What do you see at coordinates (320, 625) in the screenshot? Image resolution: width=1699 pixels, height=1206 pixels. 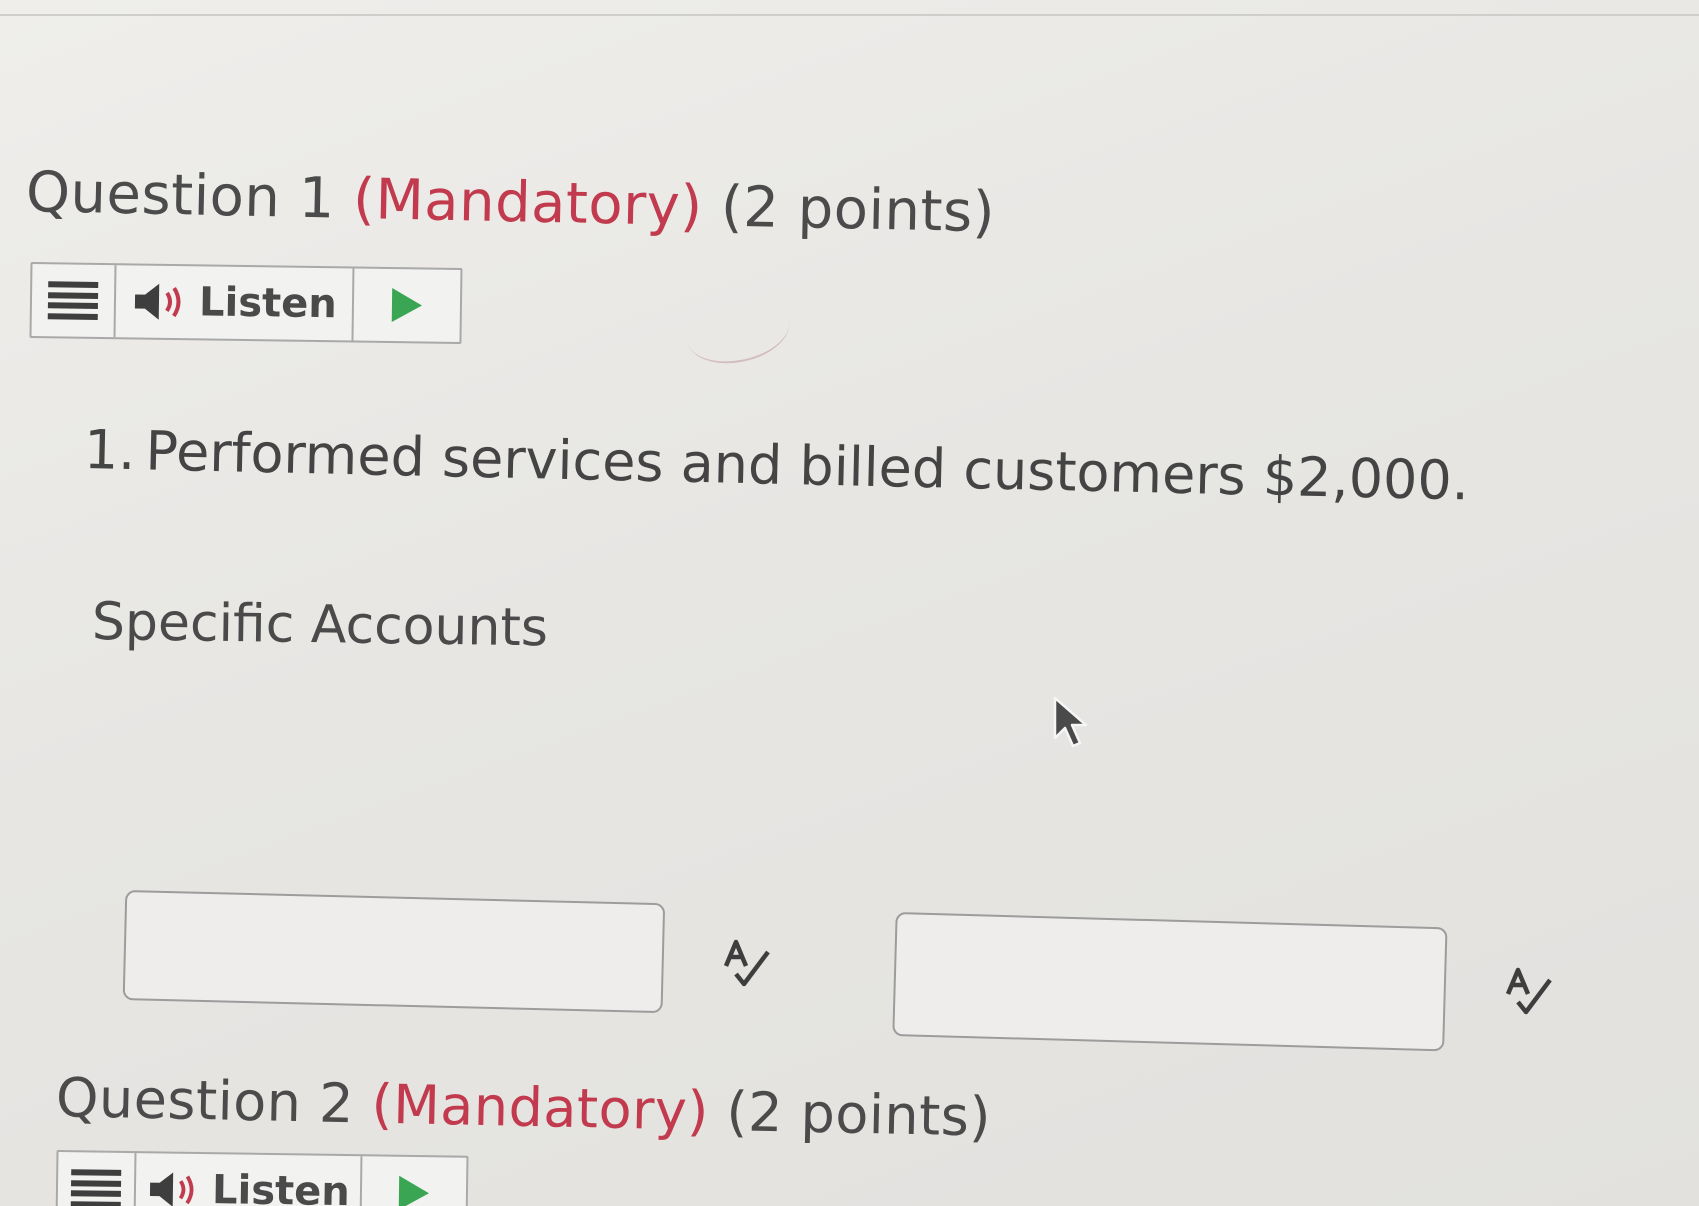 I see `specific-accounts-label: Specific Accounts` at bounding box center [320, 625].